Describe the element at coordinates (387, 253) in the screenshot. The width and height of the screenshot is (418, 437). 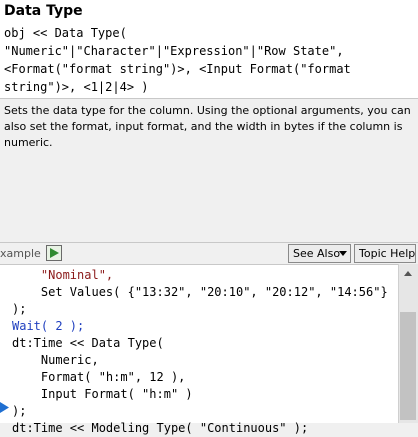
I see `topic-help-label: Topic Help` at that location.